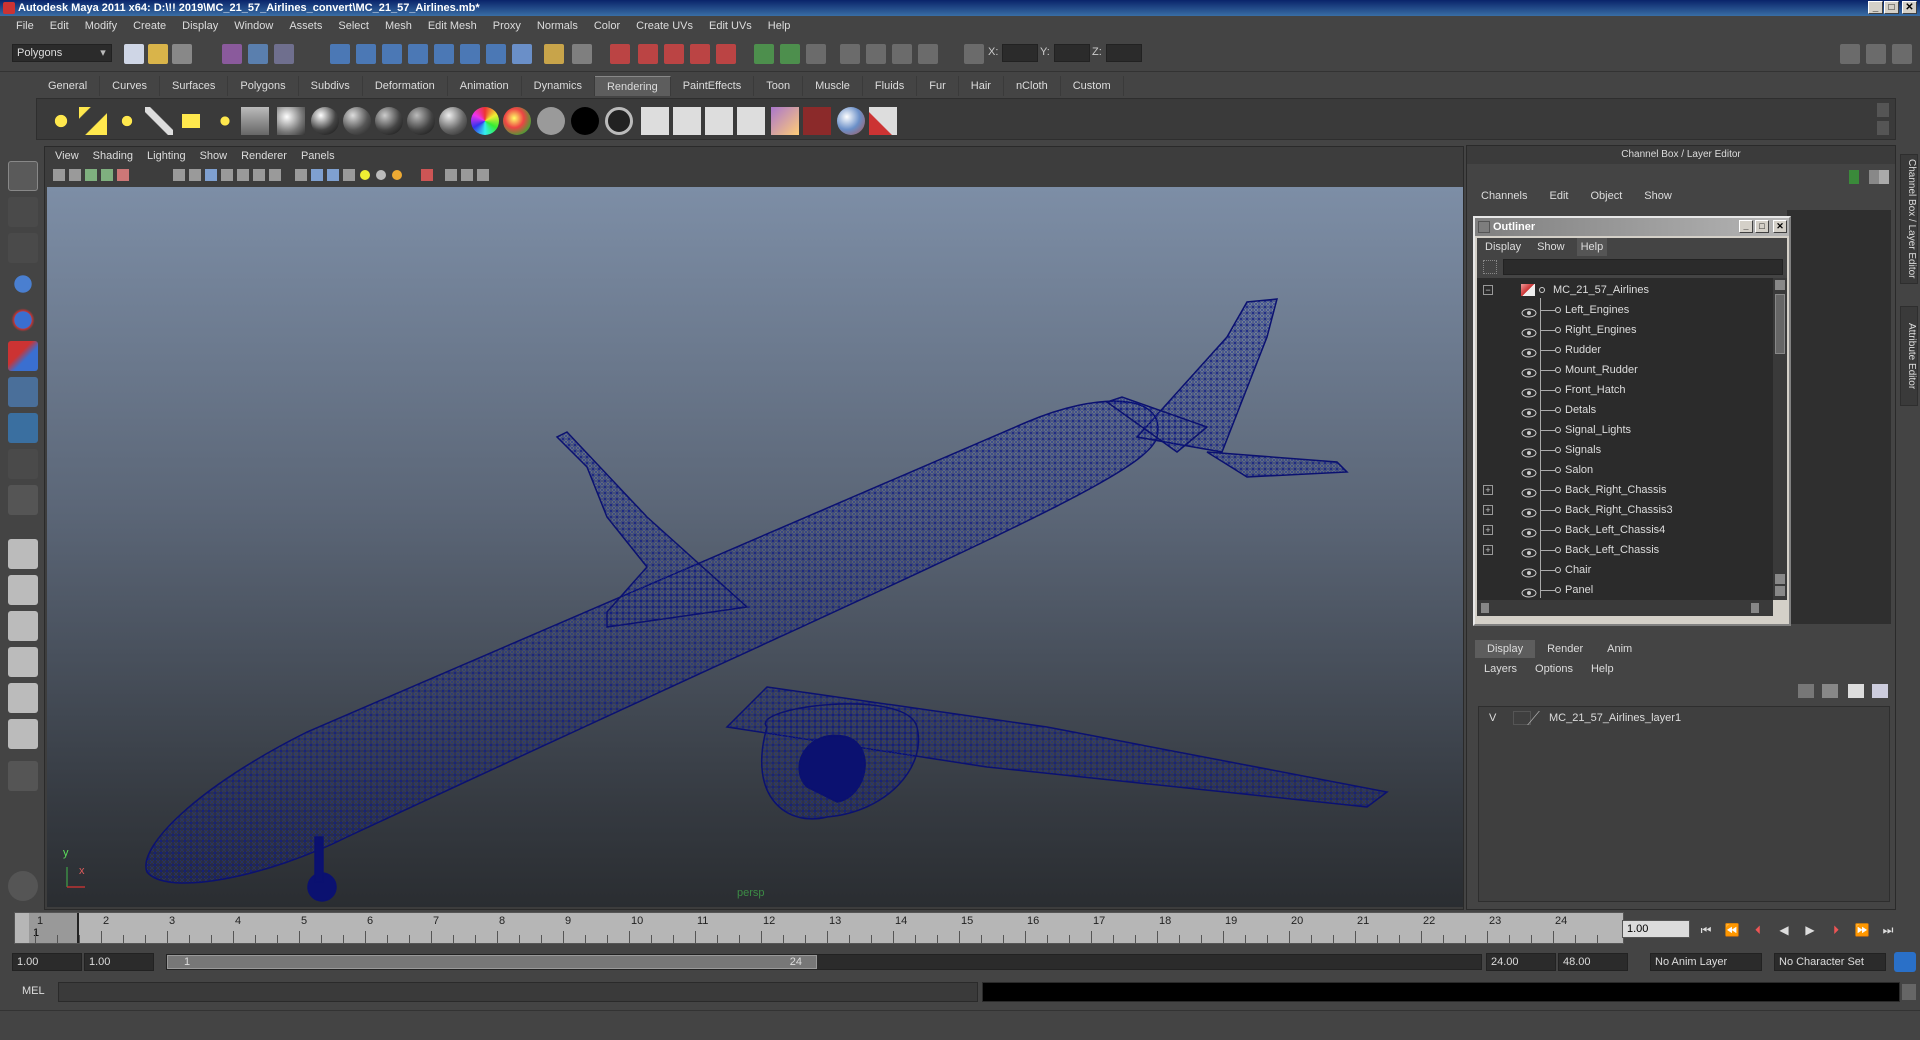  Describe the element at coordinates (264, 156) in the screenshot. I see `vp-menu-renderer: Renderer` at that location.